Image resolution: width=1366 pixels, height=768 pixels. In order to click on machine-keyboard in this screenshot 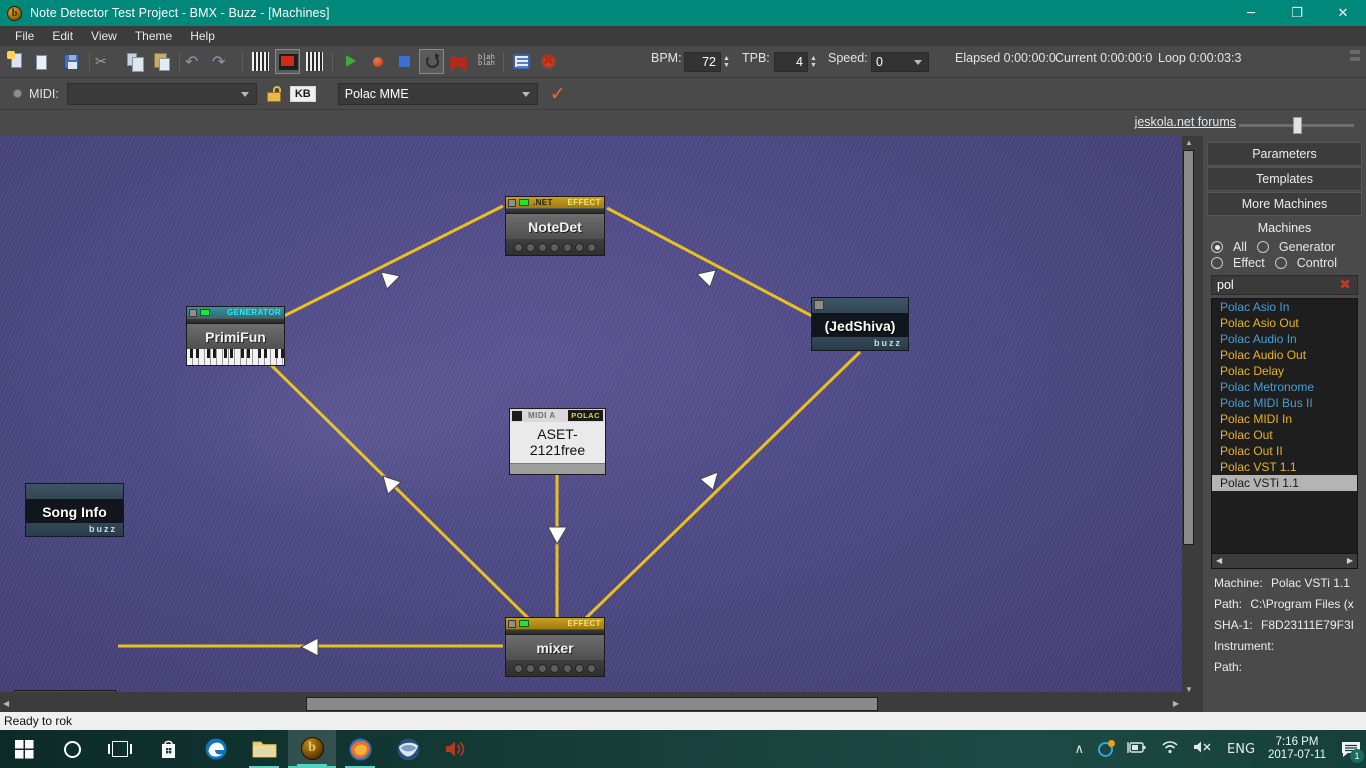, I will do `click(235, 357)`.